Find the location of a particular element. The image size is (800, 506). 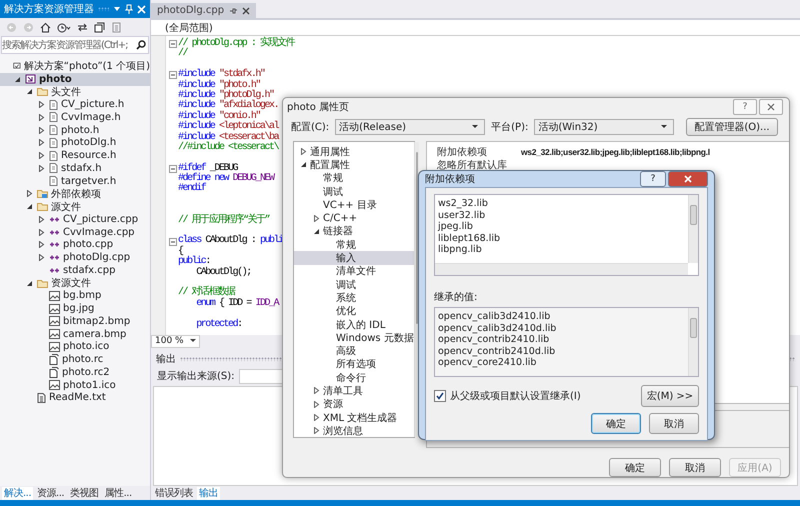

tree-item: 清单工具 is located at coordinates (354, 391).